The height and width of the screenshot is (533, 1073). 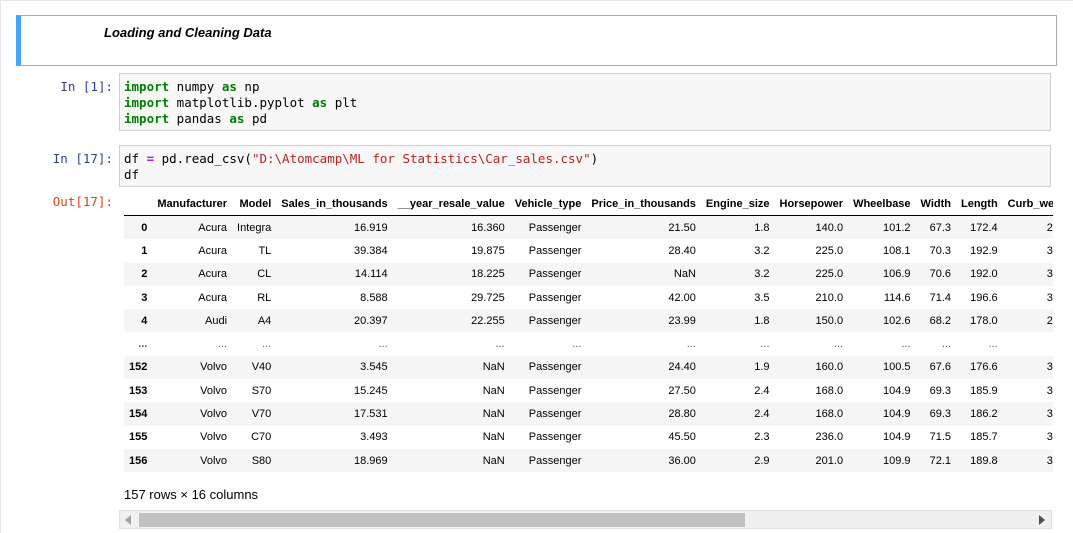 I want to click on table-cell: 17.531, so click(x=371, y=414).